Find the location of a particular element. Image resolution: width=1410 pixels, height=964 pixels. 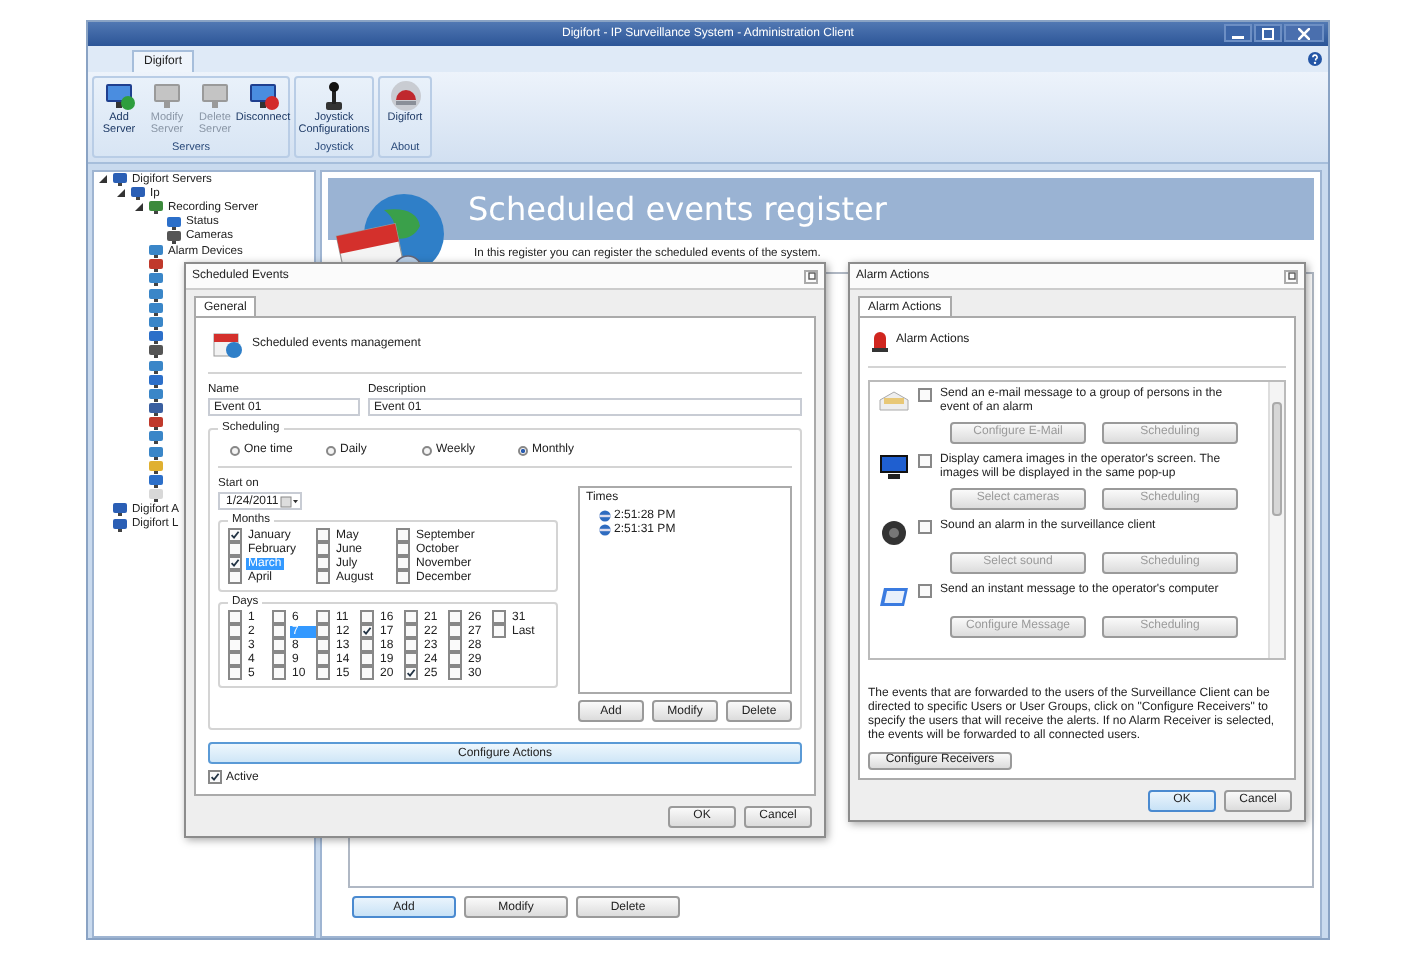

minimize-button is located at coordinates (1238, 33).